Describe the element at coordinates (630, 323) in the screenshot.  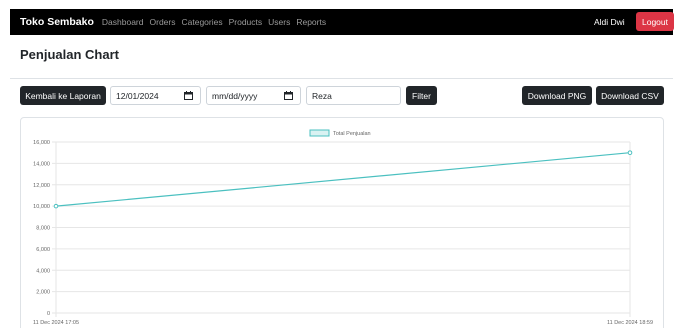
I see `x-tick-label: 11 Dec 2024 18:59` at that location.